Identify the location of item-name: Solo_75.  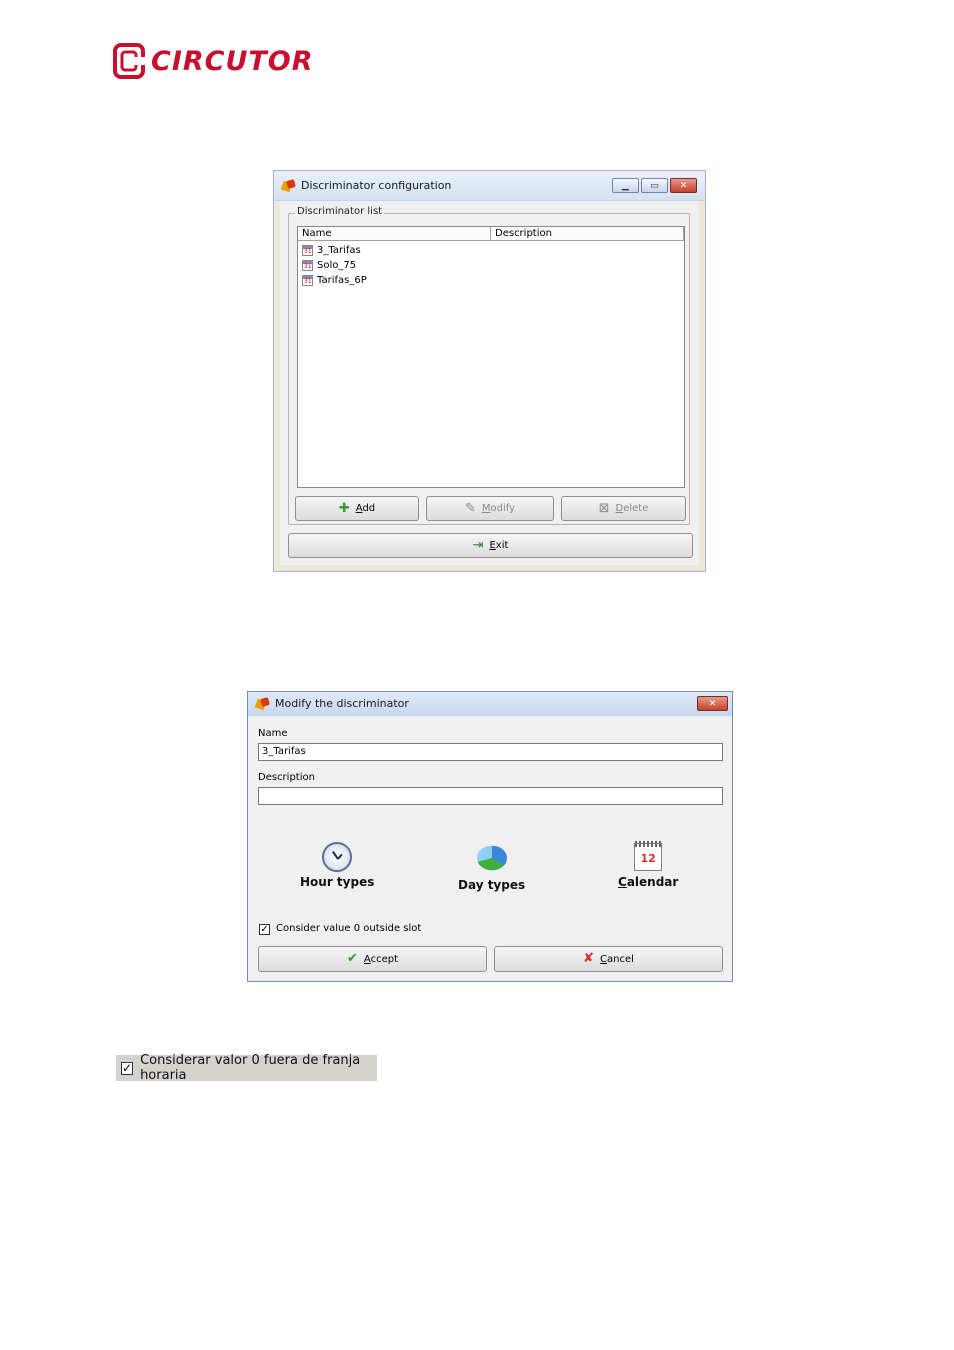
(337, 265).